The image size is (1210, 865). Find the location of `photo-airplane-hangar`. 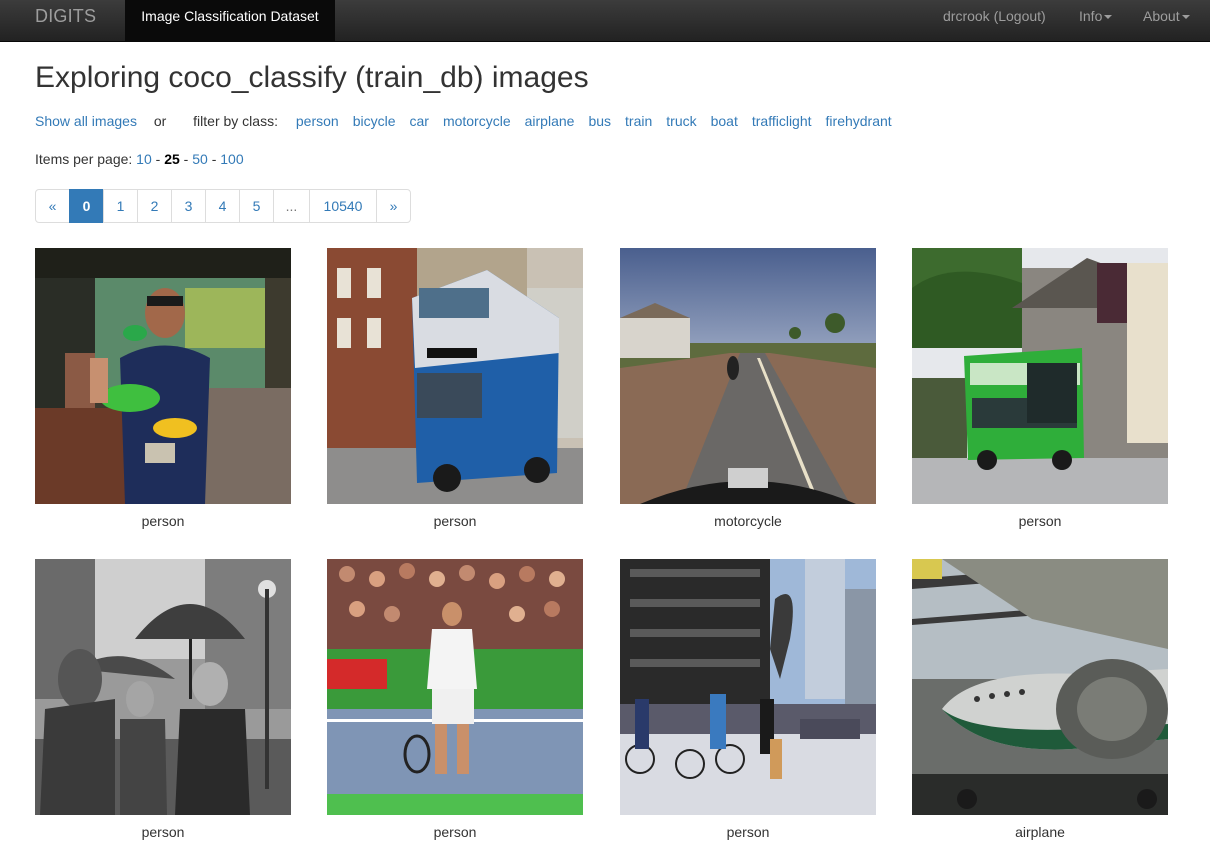

photo-airplane-hangar is located at coordinates (1040, 687).